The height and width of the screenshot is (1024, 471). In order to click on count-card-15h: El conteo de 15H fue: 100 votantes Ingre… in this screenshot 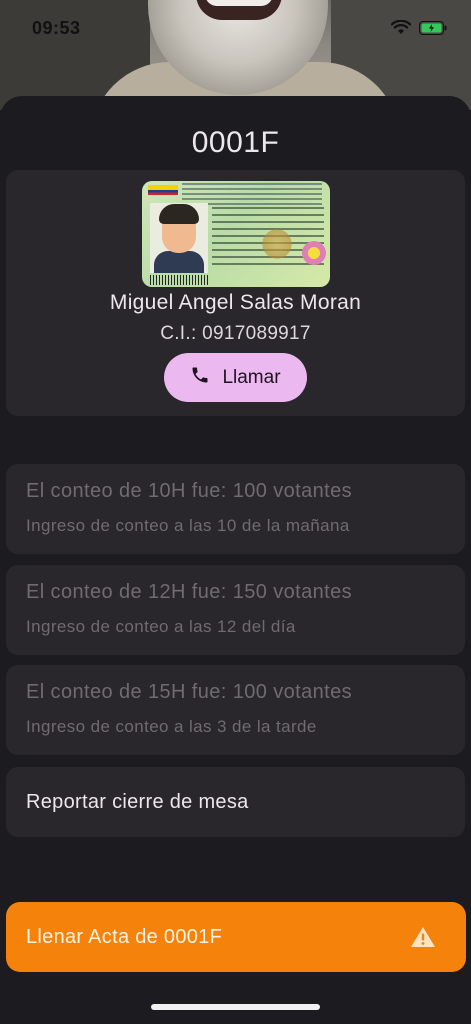, I will do `click(235, 710)`.